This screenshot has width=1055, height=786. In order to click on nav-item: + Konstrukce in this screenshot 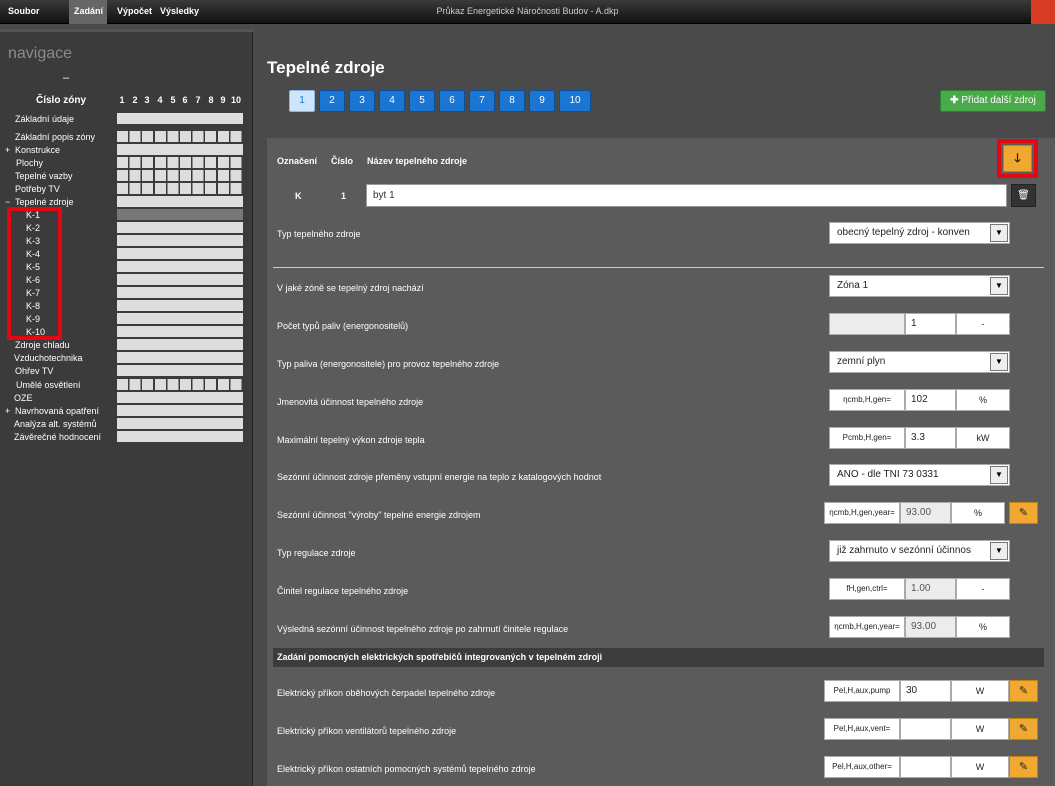, I will do `click(126, 150)`.